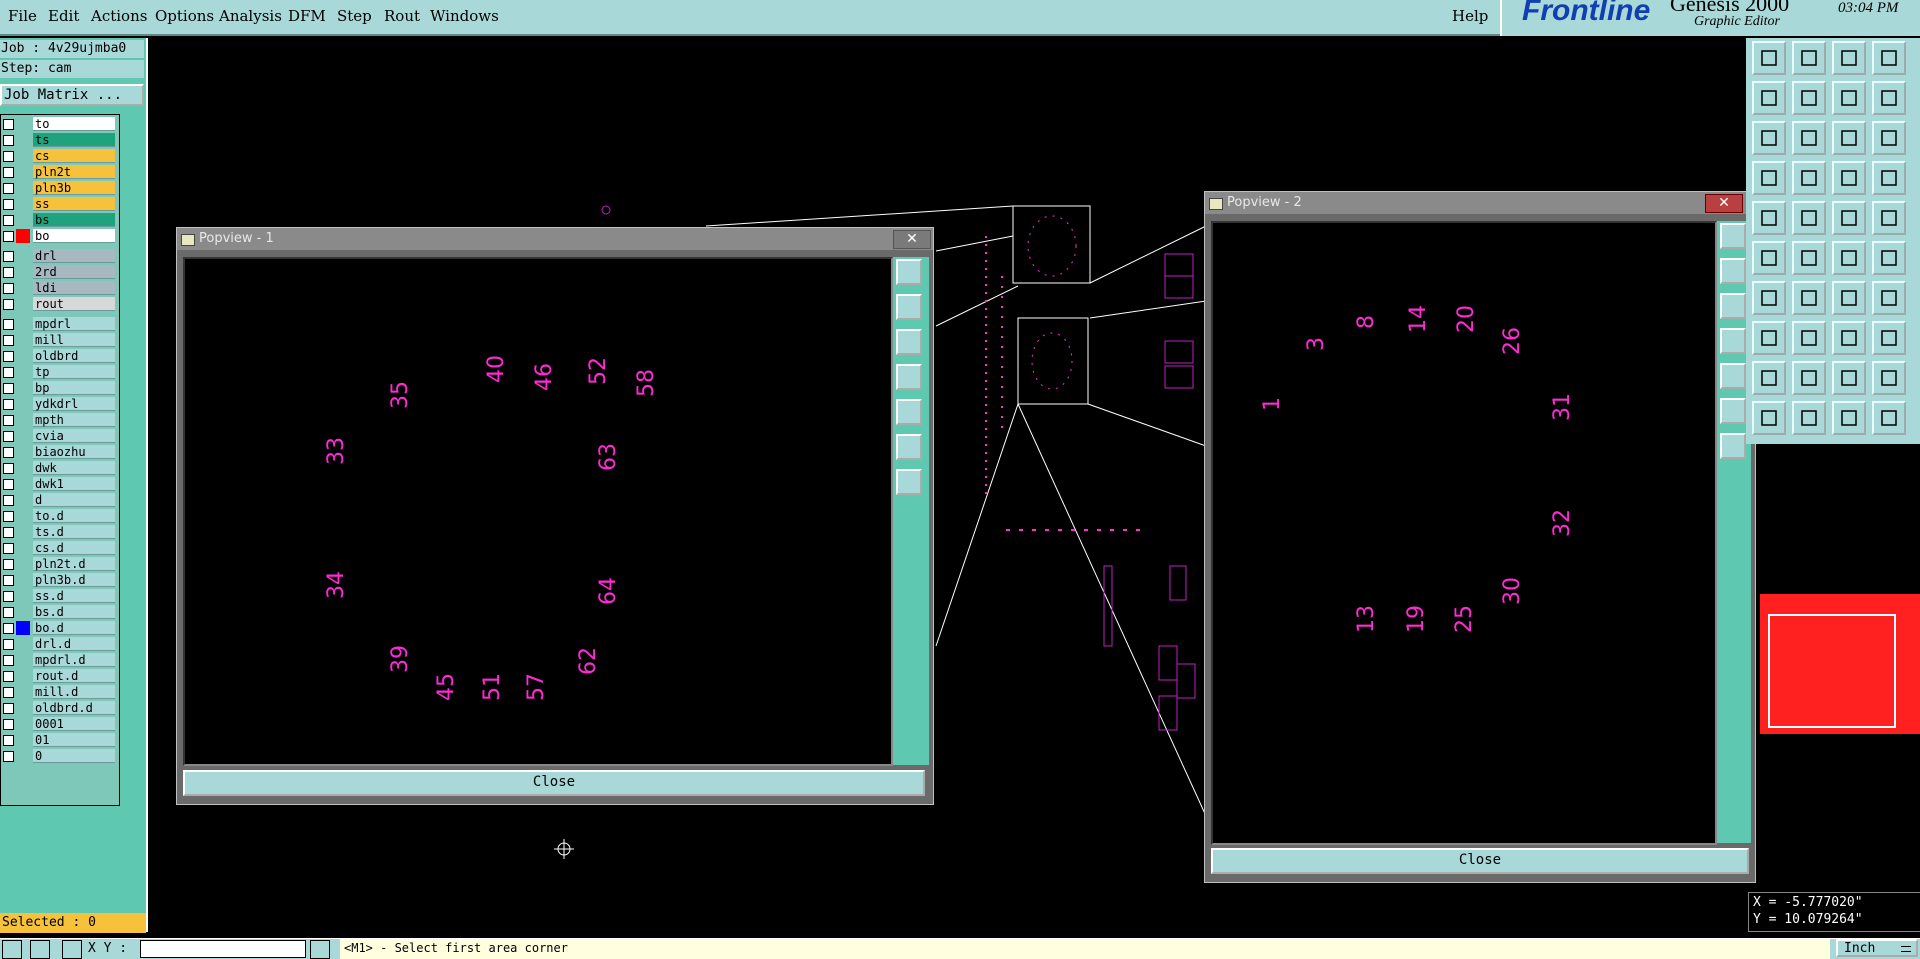 This screenshot has width=1920, height=959. What do you see at coordinates (1769, 218) in the screenshot?
I see `select-mode-icon` at bounding box center [1769, 218].